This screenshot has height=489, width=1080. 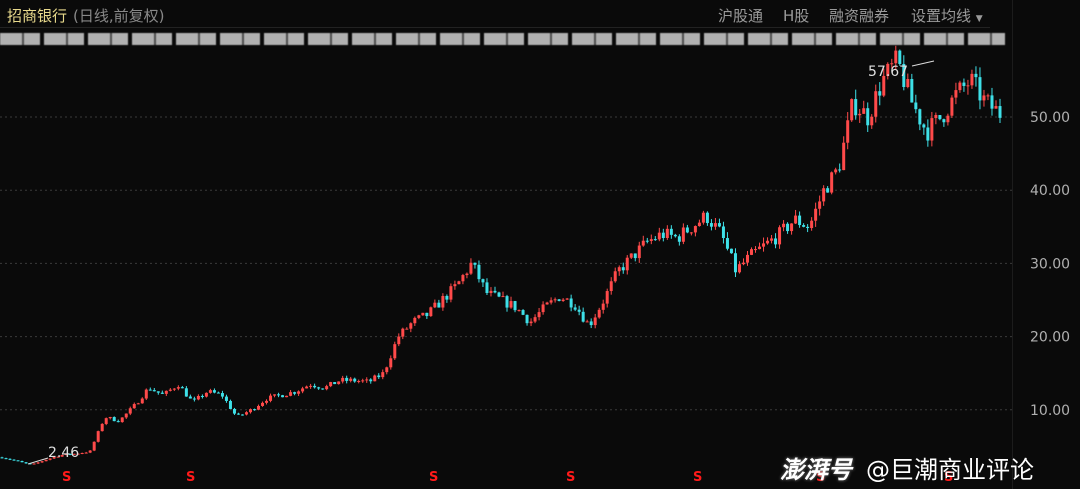 I want to click on low-price-label: 2.46, so click(x=63, y=453).